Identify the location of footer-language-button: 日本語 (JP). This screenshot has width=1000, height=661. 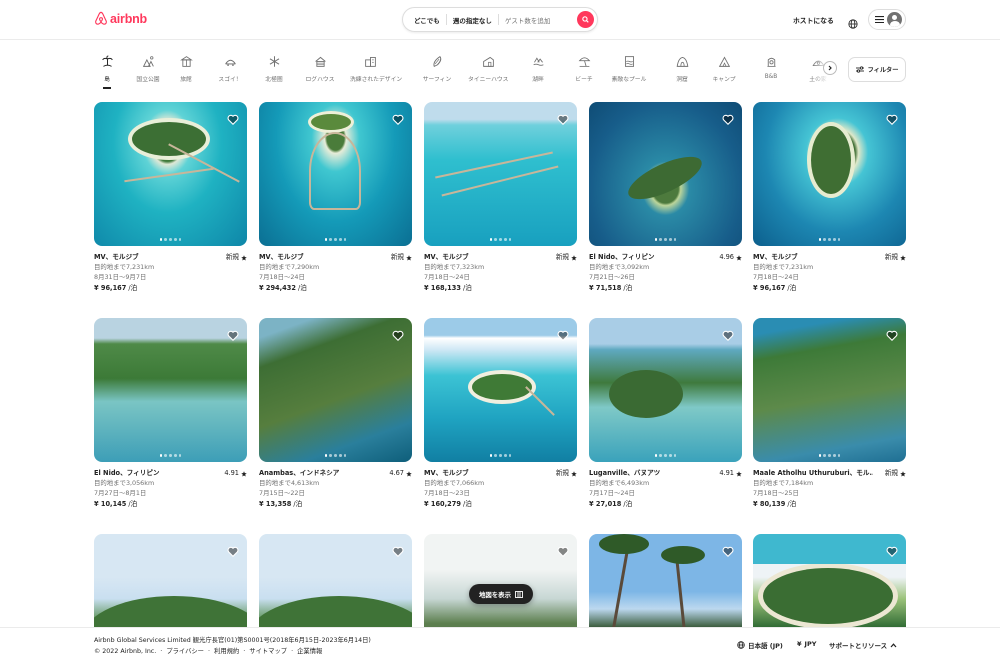
(760, 645).